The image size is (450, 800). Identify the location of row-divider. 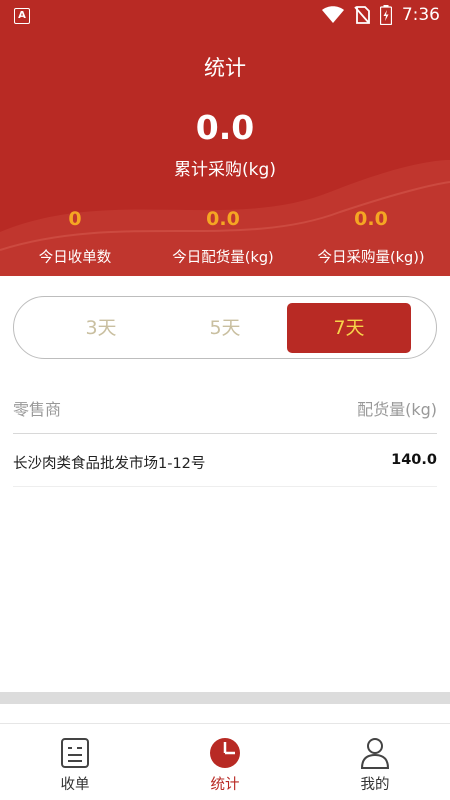
(225, 486).